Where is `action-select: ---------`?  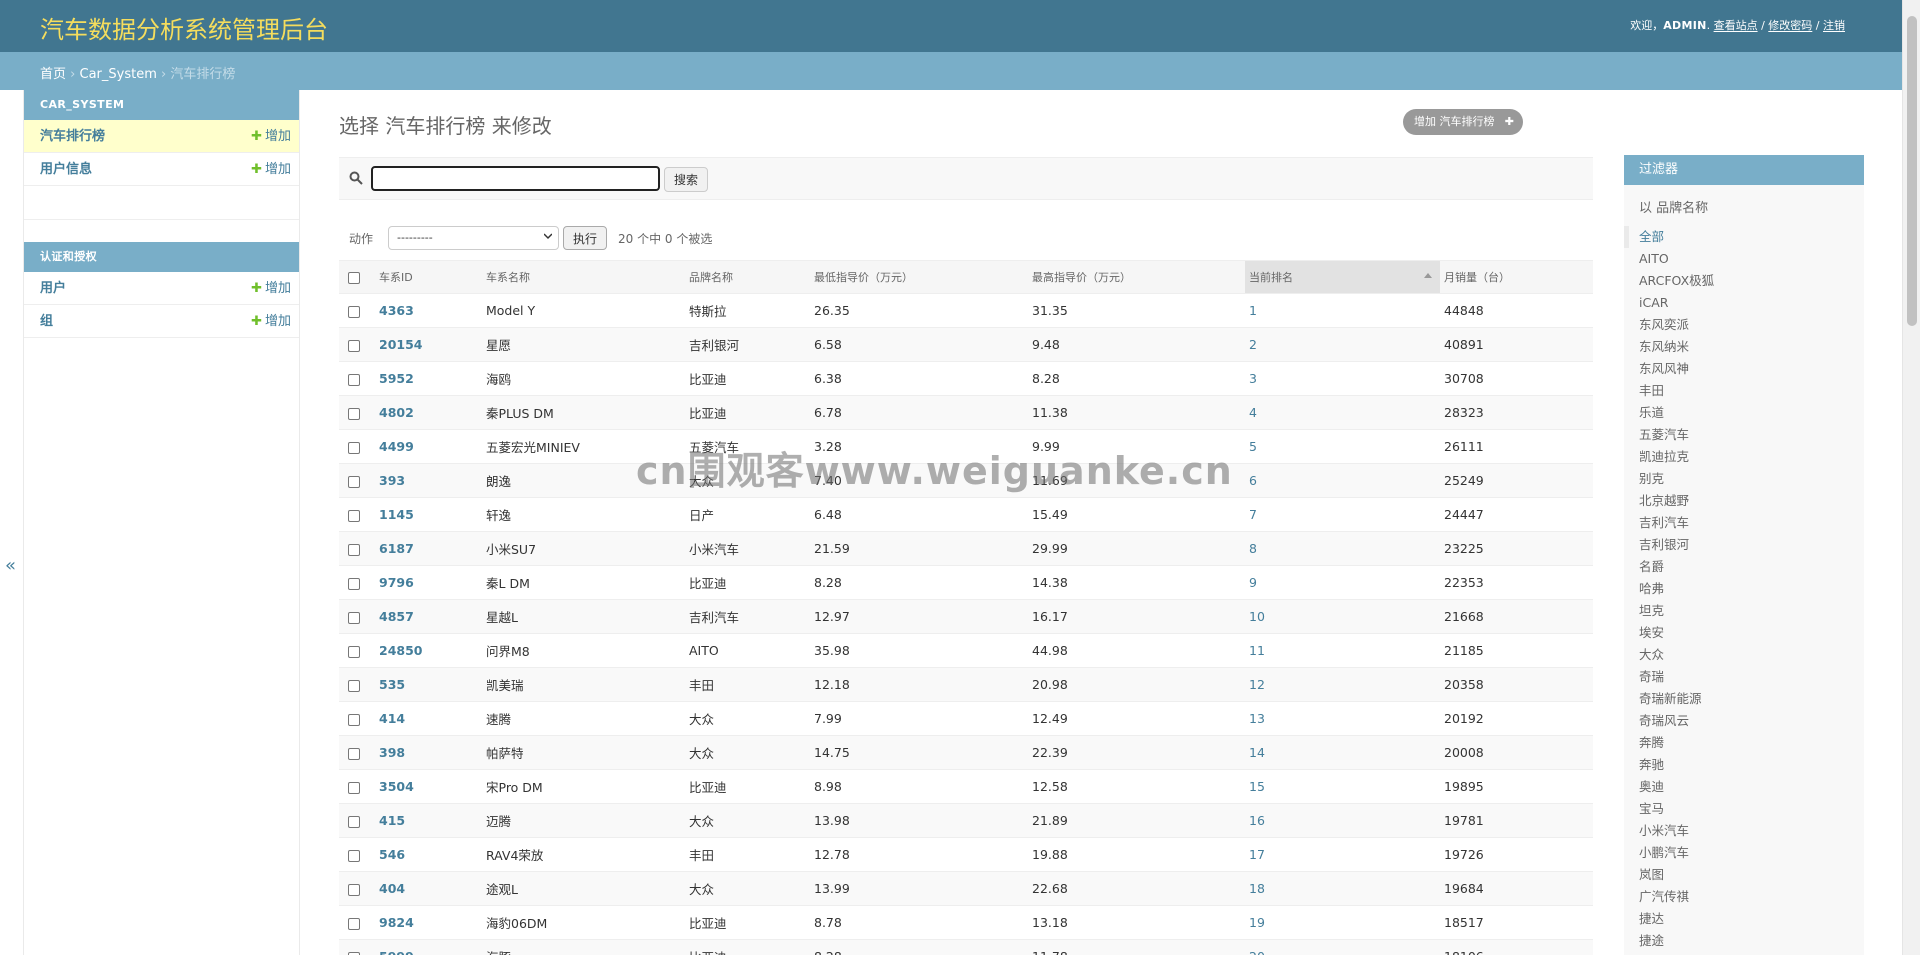 action-select: --------- is located at coordinates (473, 238).